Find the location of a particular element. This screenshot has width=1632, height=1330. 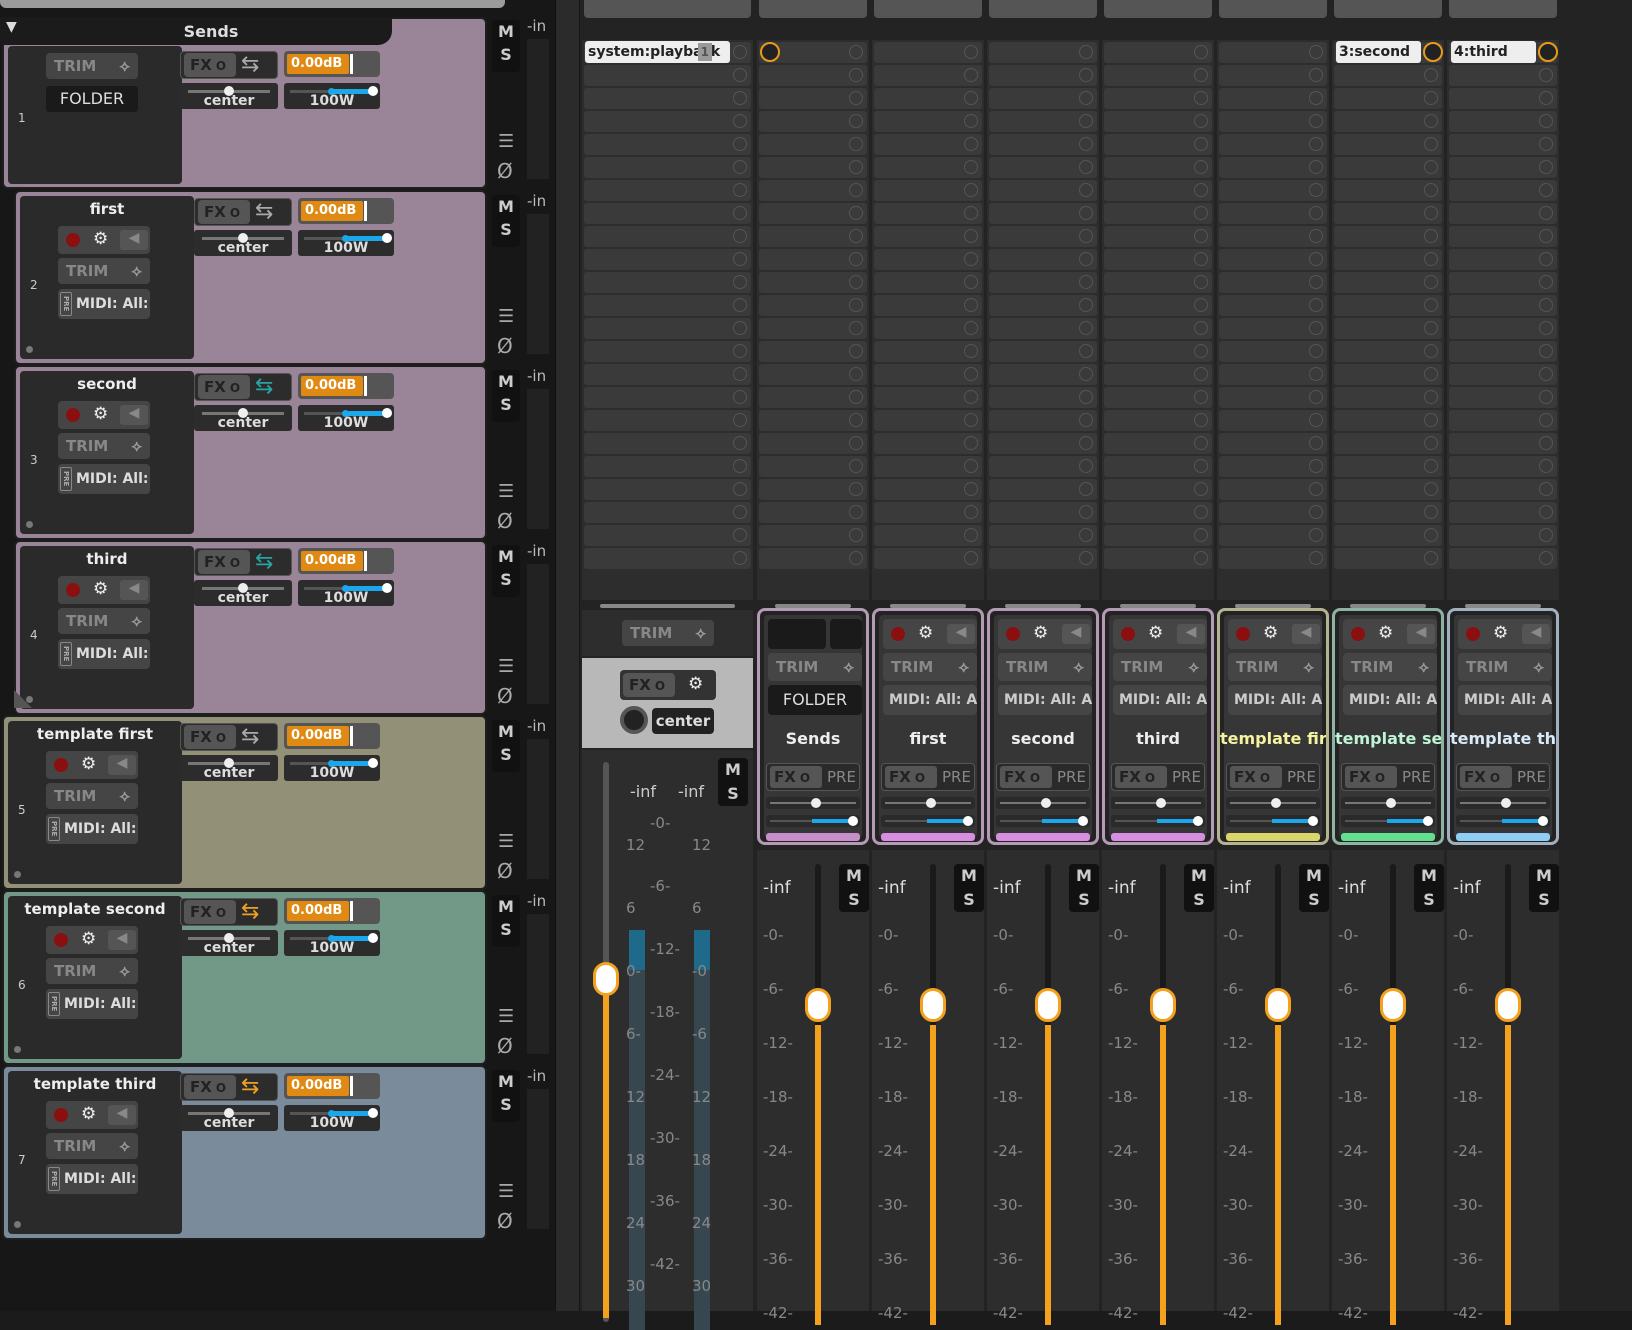

send-control: 100W is located at coordinates (346, 593).